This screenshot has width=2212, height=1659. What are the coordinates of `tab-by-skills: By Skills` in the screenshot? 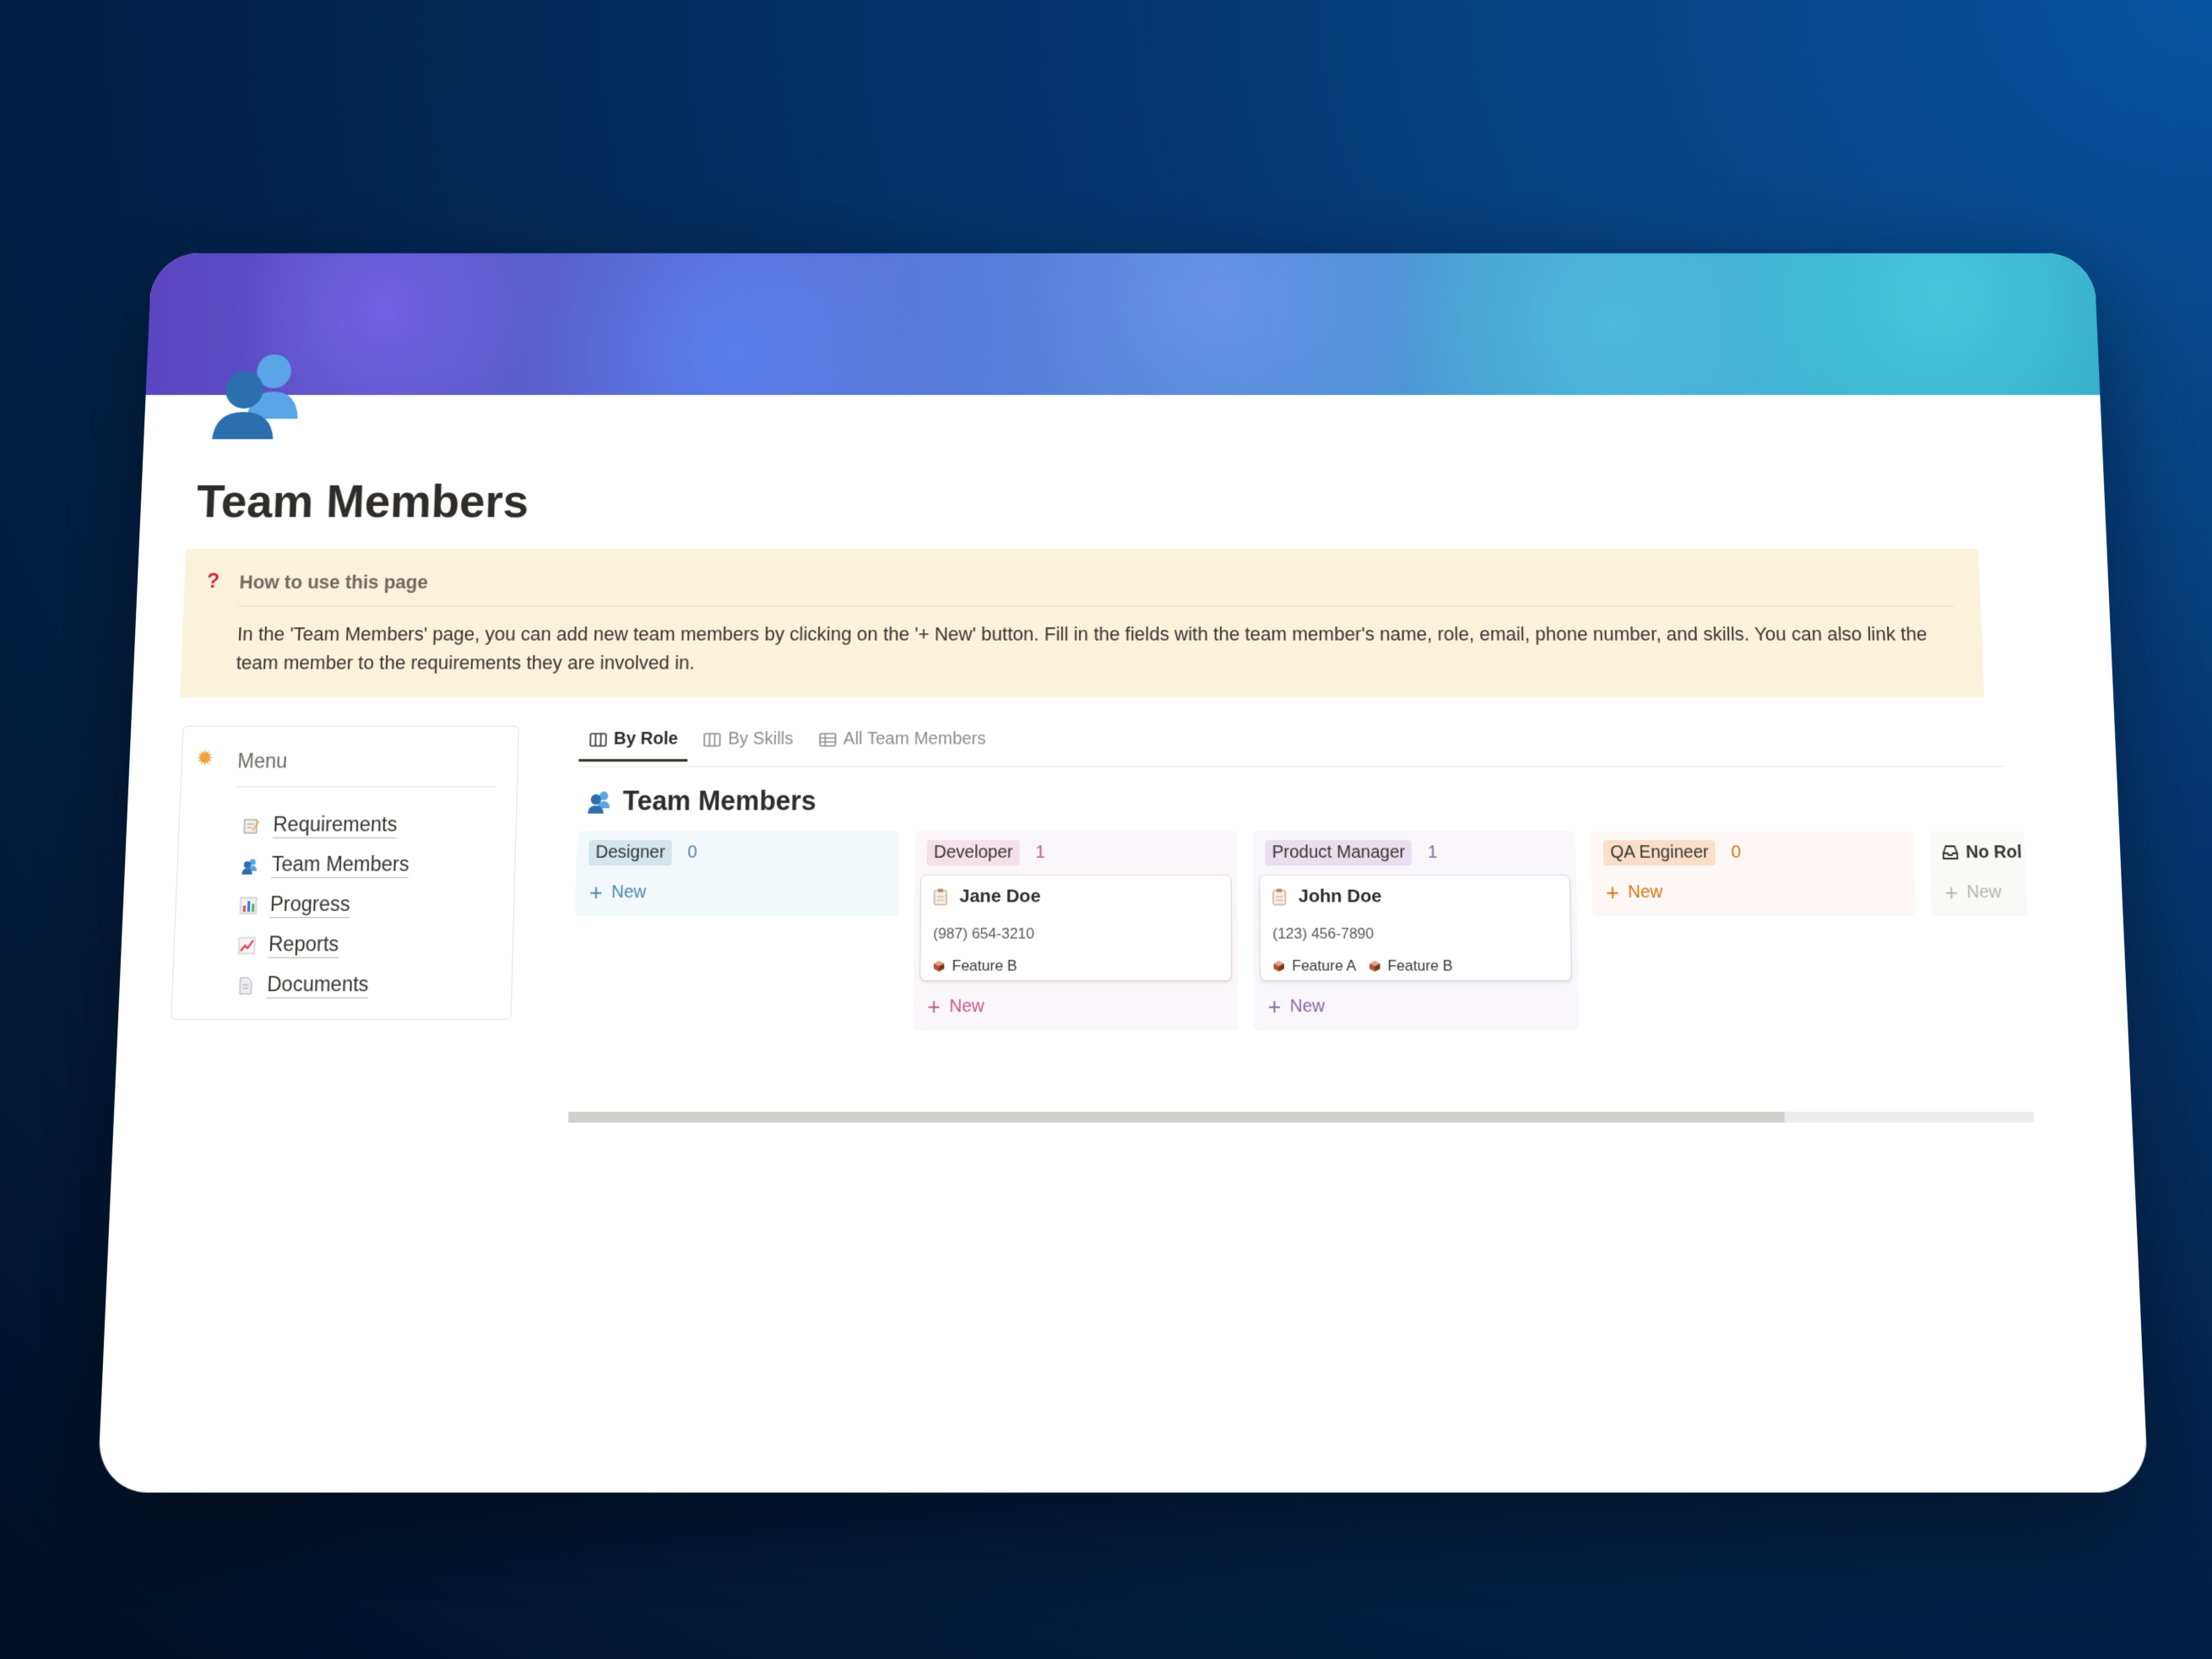 It's located at (748, 745).